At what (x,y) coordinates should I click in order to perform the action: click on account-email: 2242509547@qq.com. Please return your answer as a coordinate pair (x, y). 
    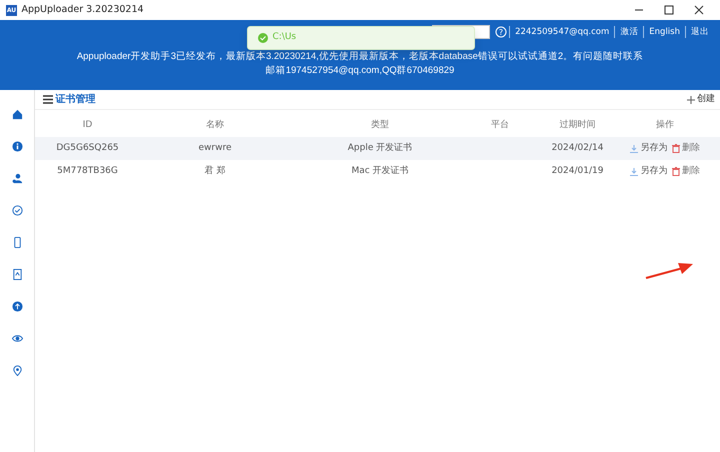
    Looking at the image, I should click on (561, 32).